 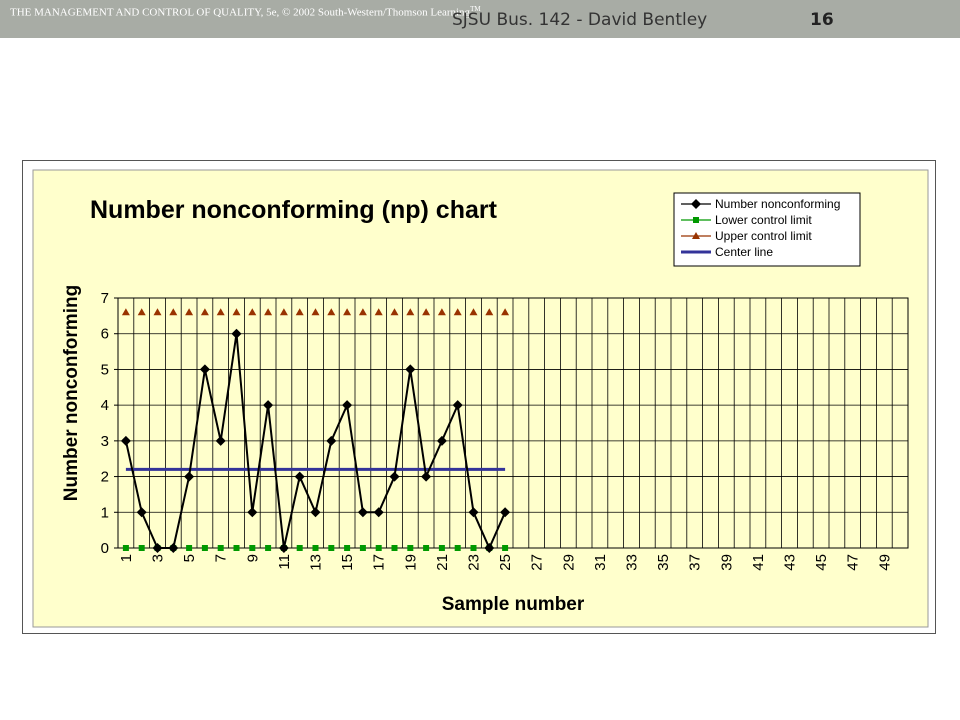 I want to click on x-tick-label: 1, so click(x=126, y=558).